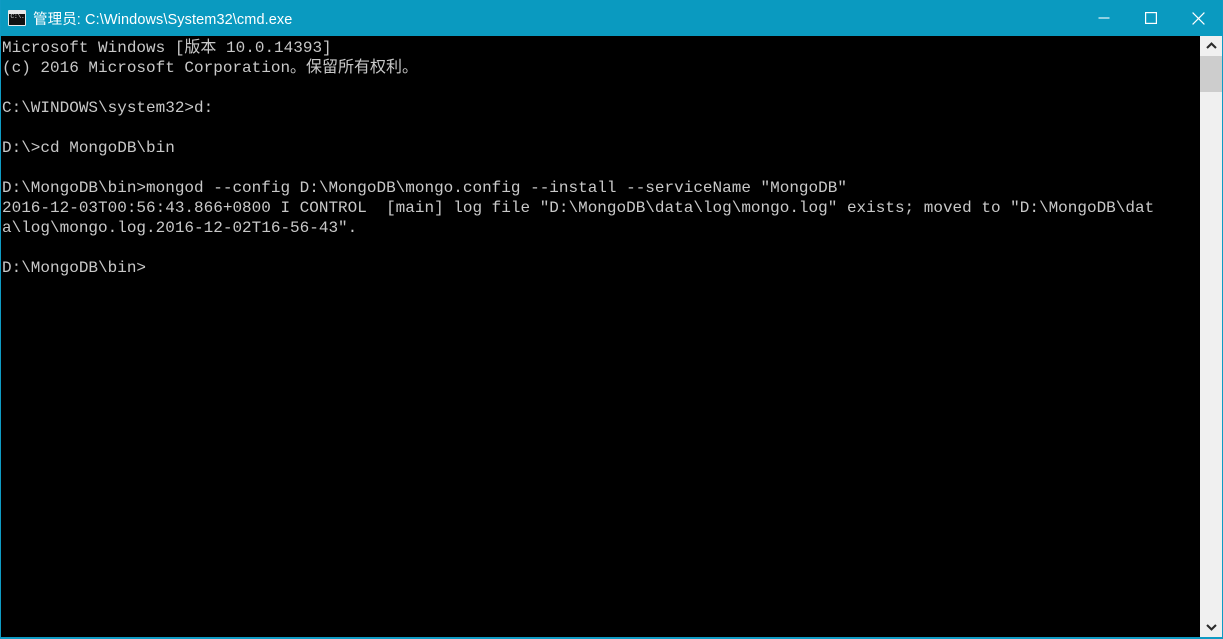 The height and width of the screenshot is (639, 1223). Describe the element at coordinates (1211, 74) in the screenshot. I see `scrollbar-thumb` at that location.